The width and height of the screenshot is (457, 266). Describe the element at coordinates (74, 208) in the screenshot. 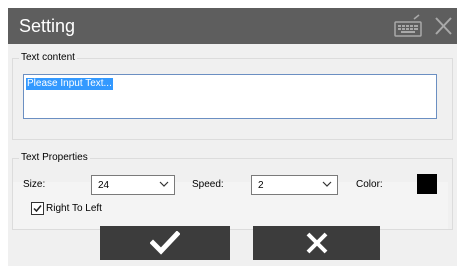

I see `right-to-left-label: Right To Left` at that location.